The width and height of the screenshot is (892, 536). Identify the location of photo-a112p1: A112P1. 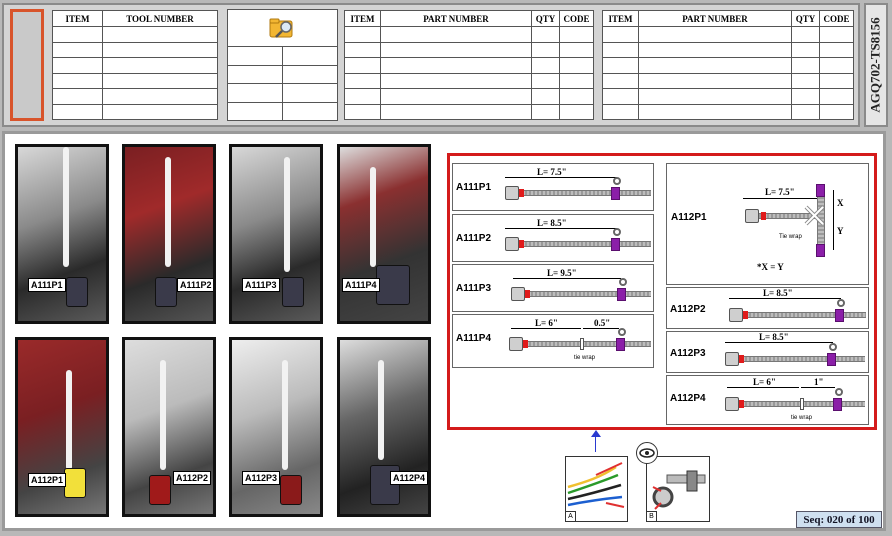
(62, 427).